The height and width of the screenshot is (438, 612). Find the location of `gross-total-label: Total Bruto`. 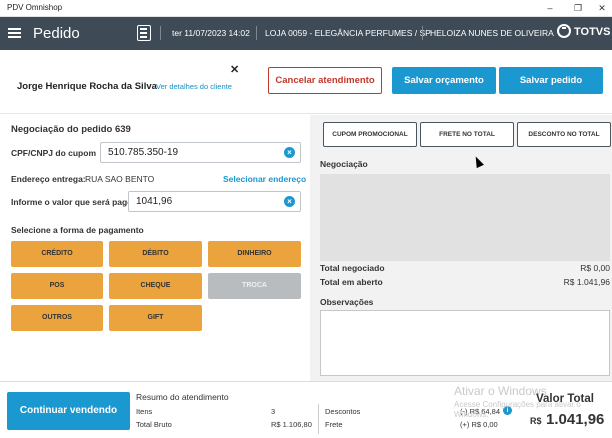

gross-total-label: Total Bruto is located at coordinates (154, 424).